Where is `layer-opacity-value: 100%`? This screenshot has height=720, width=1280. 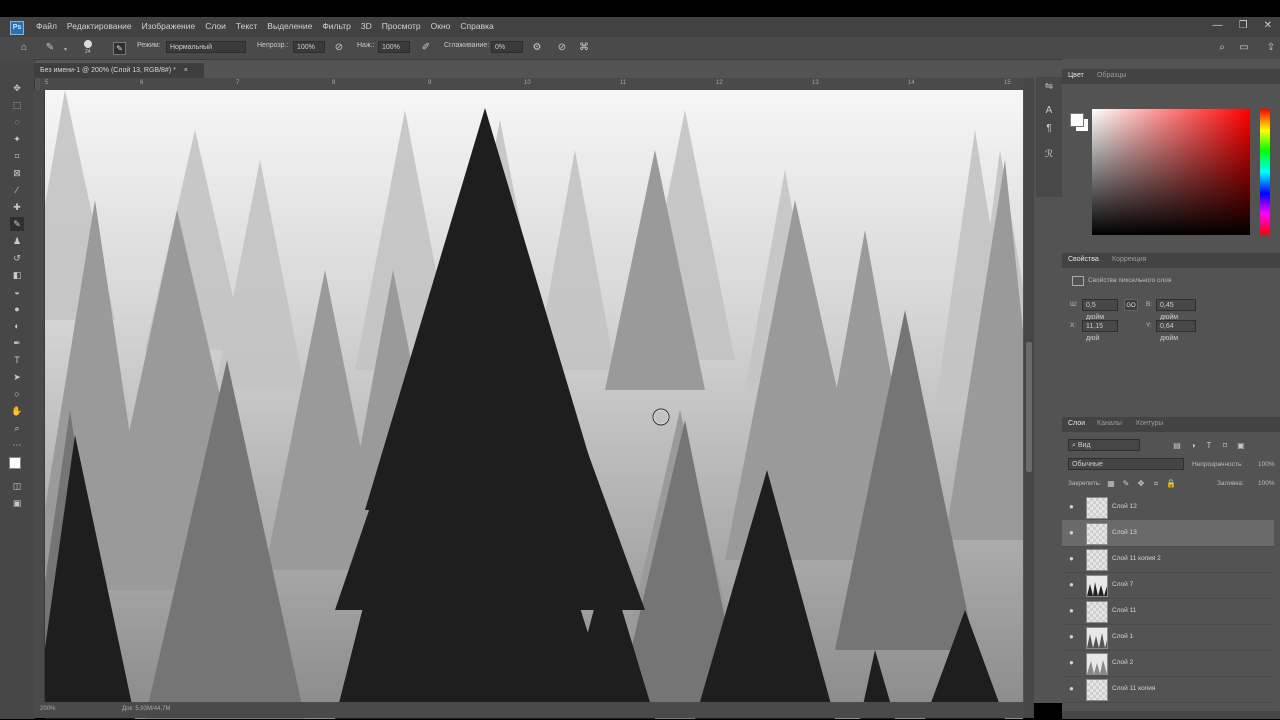
layer-opacity-value: 100% is located at coordinates (1266, 464).